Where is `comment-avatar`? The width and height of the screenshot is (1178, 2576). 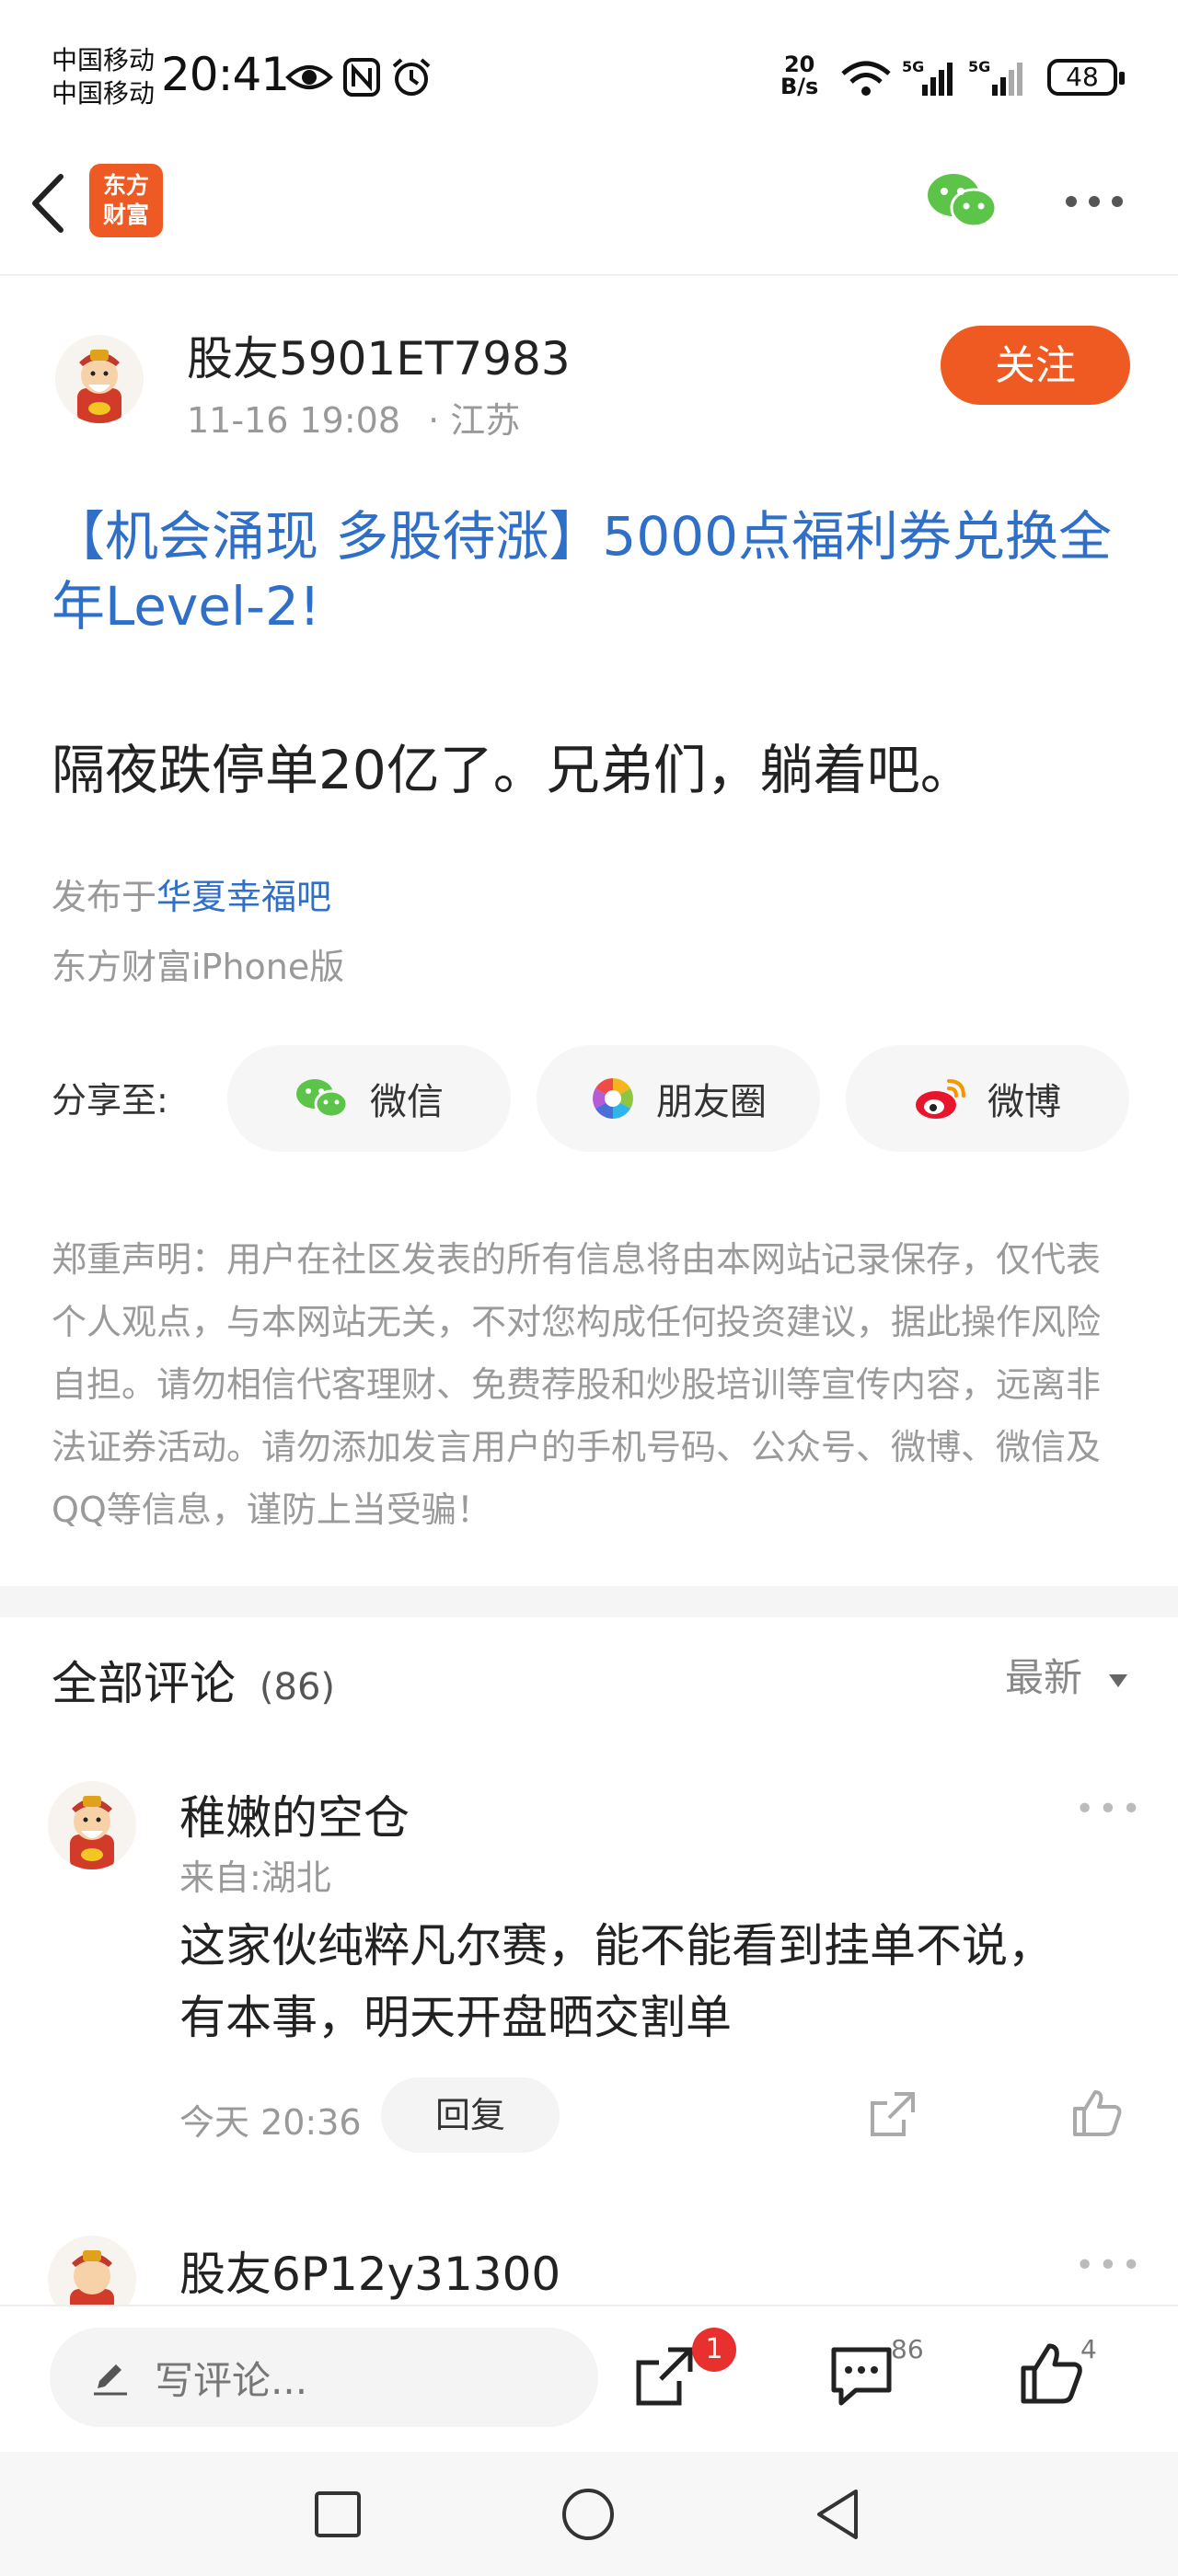 comment-avatar is located at coordinates (92, 1825).